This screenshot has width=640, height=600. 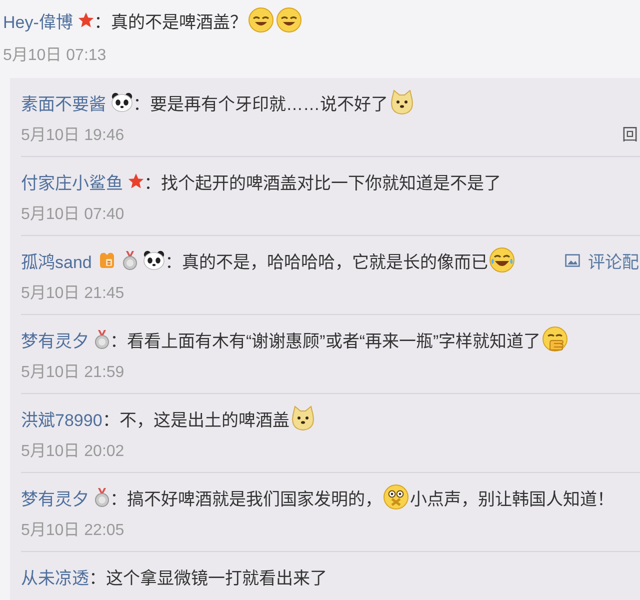 I want to click on face-with-crossed-mouth-icon, so click(x=396, y=497).